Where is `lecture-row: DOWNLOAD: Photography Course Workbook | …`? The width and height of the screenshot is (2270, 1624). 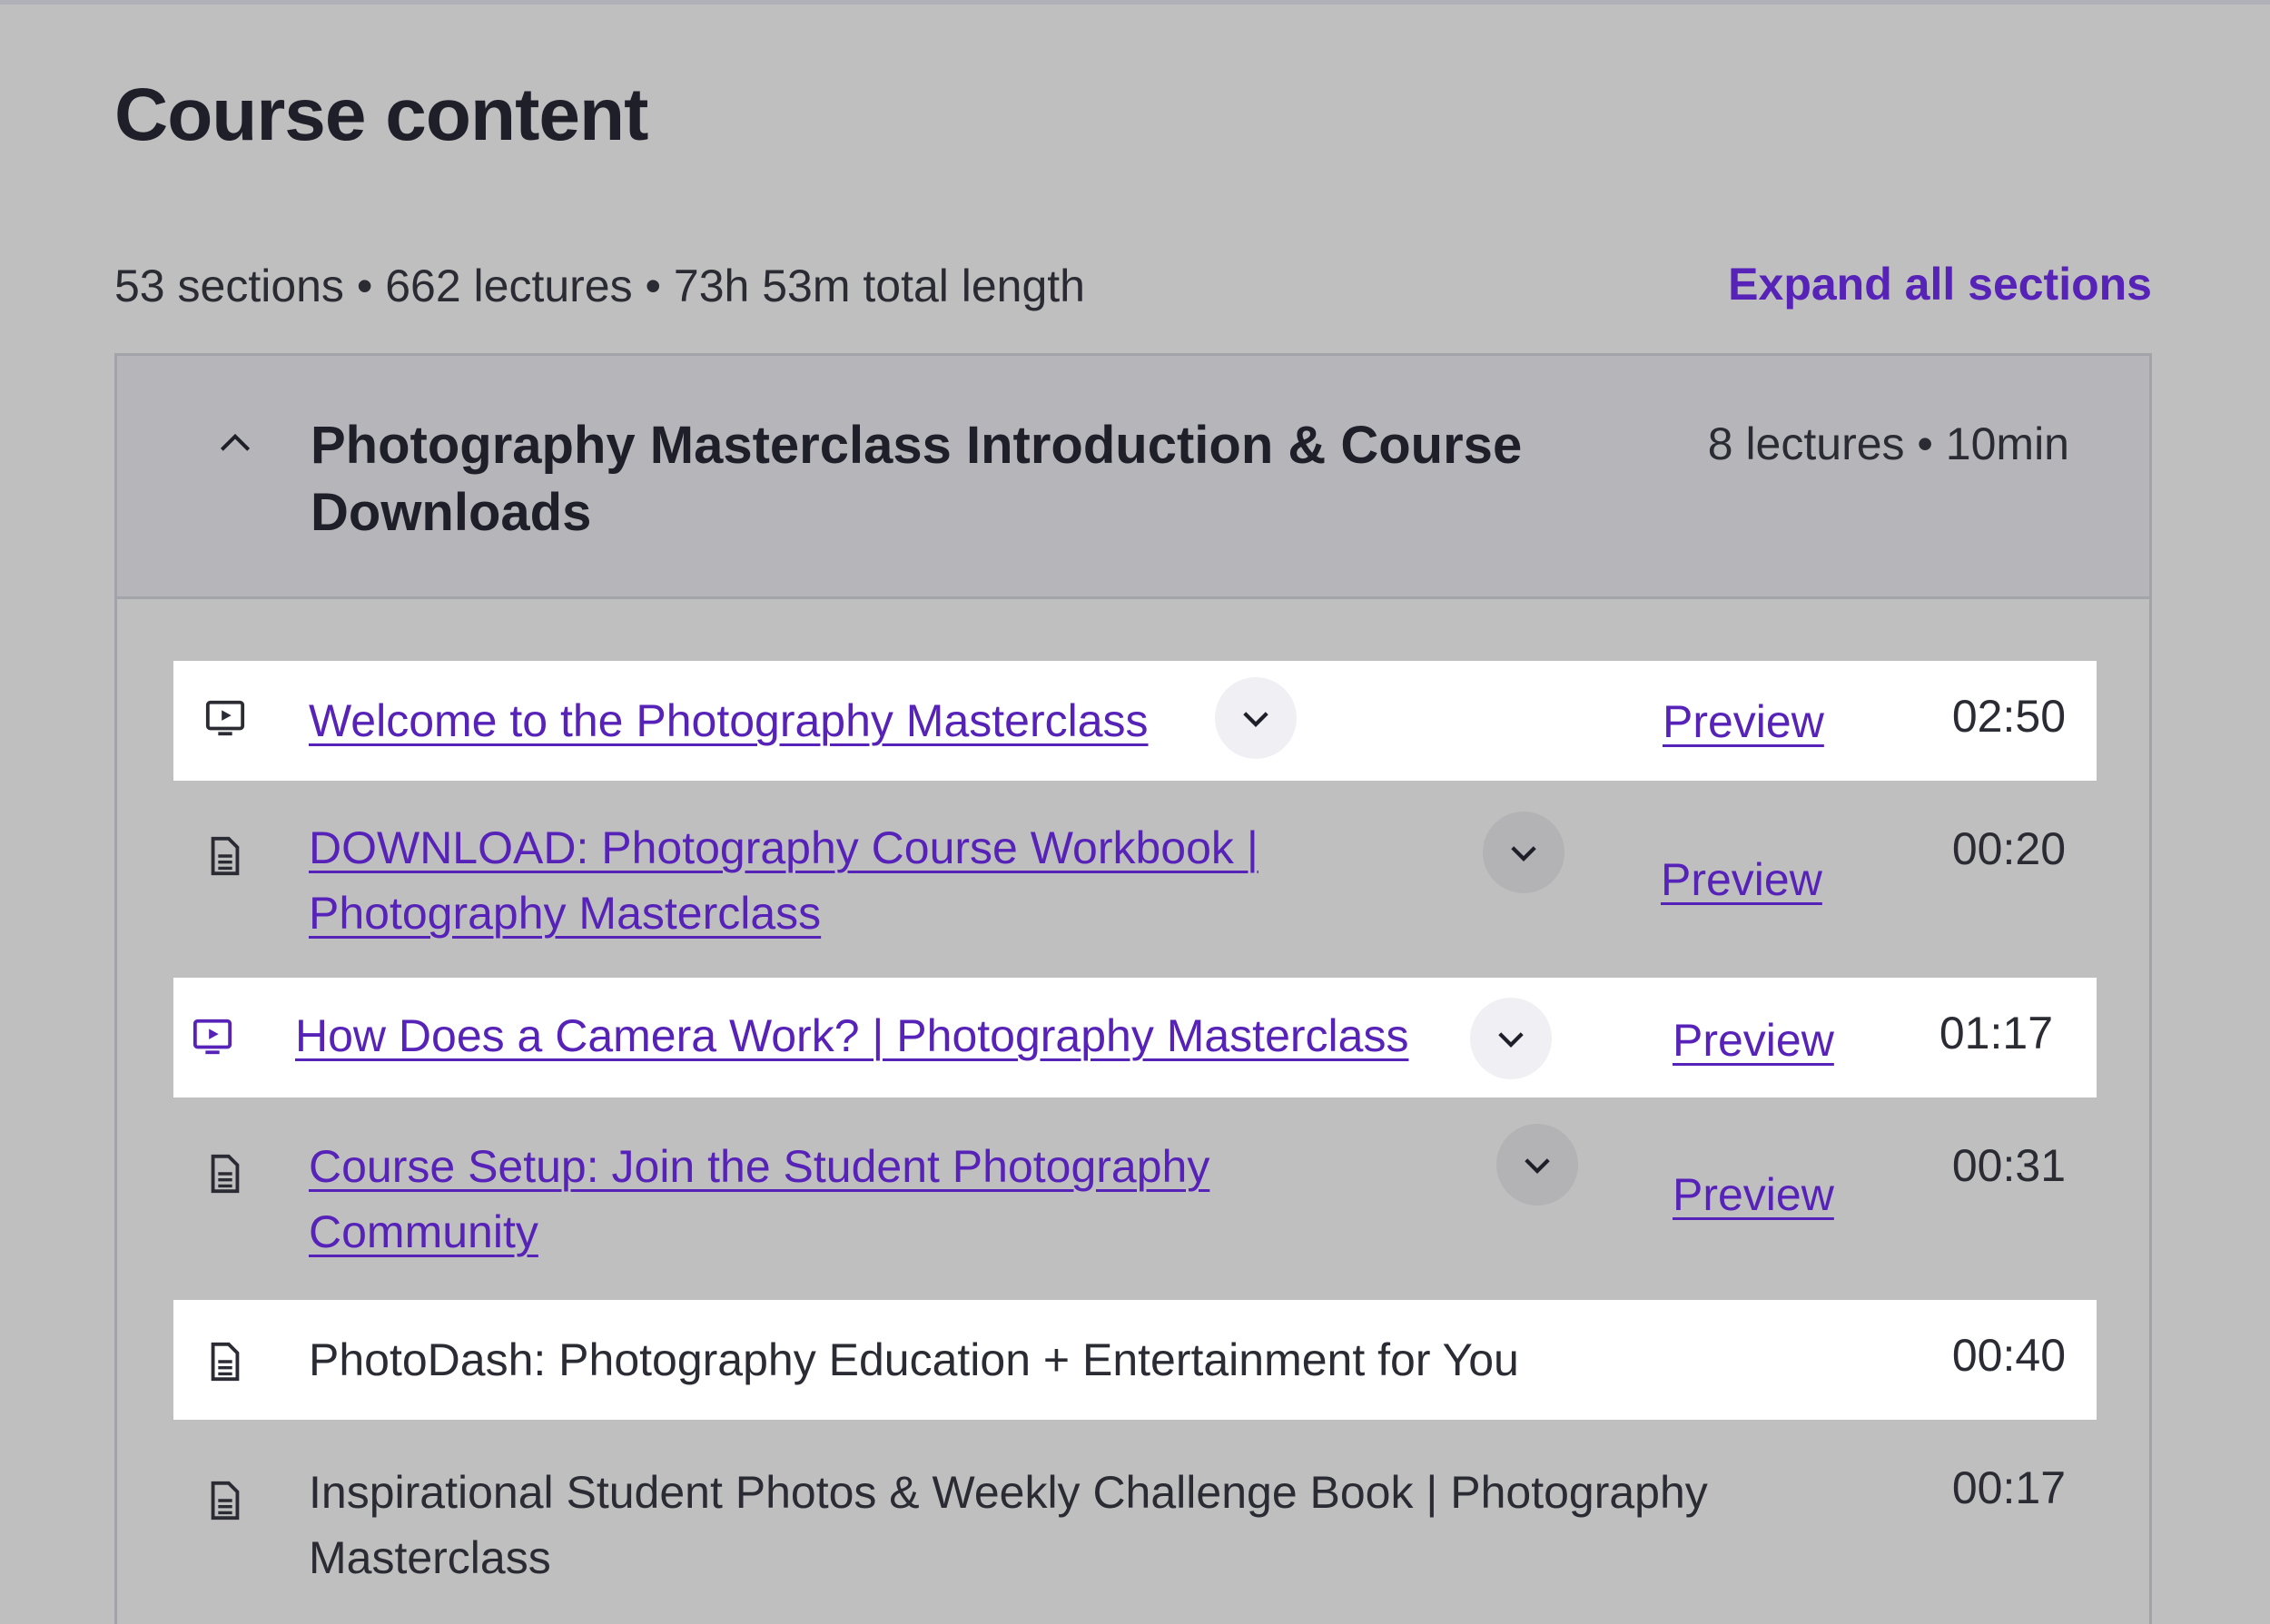 lecture-row: DOWNLOAD: Photography Course Workbook | … is located at coordinates (1135, 876).